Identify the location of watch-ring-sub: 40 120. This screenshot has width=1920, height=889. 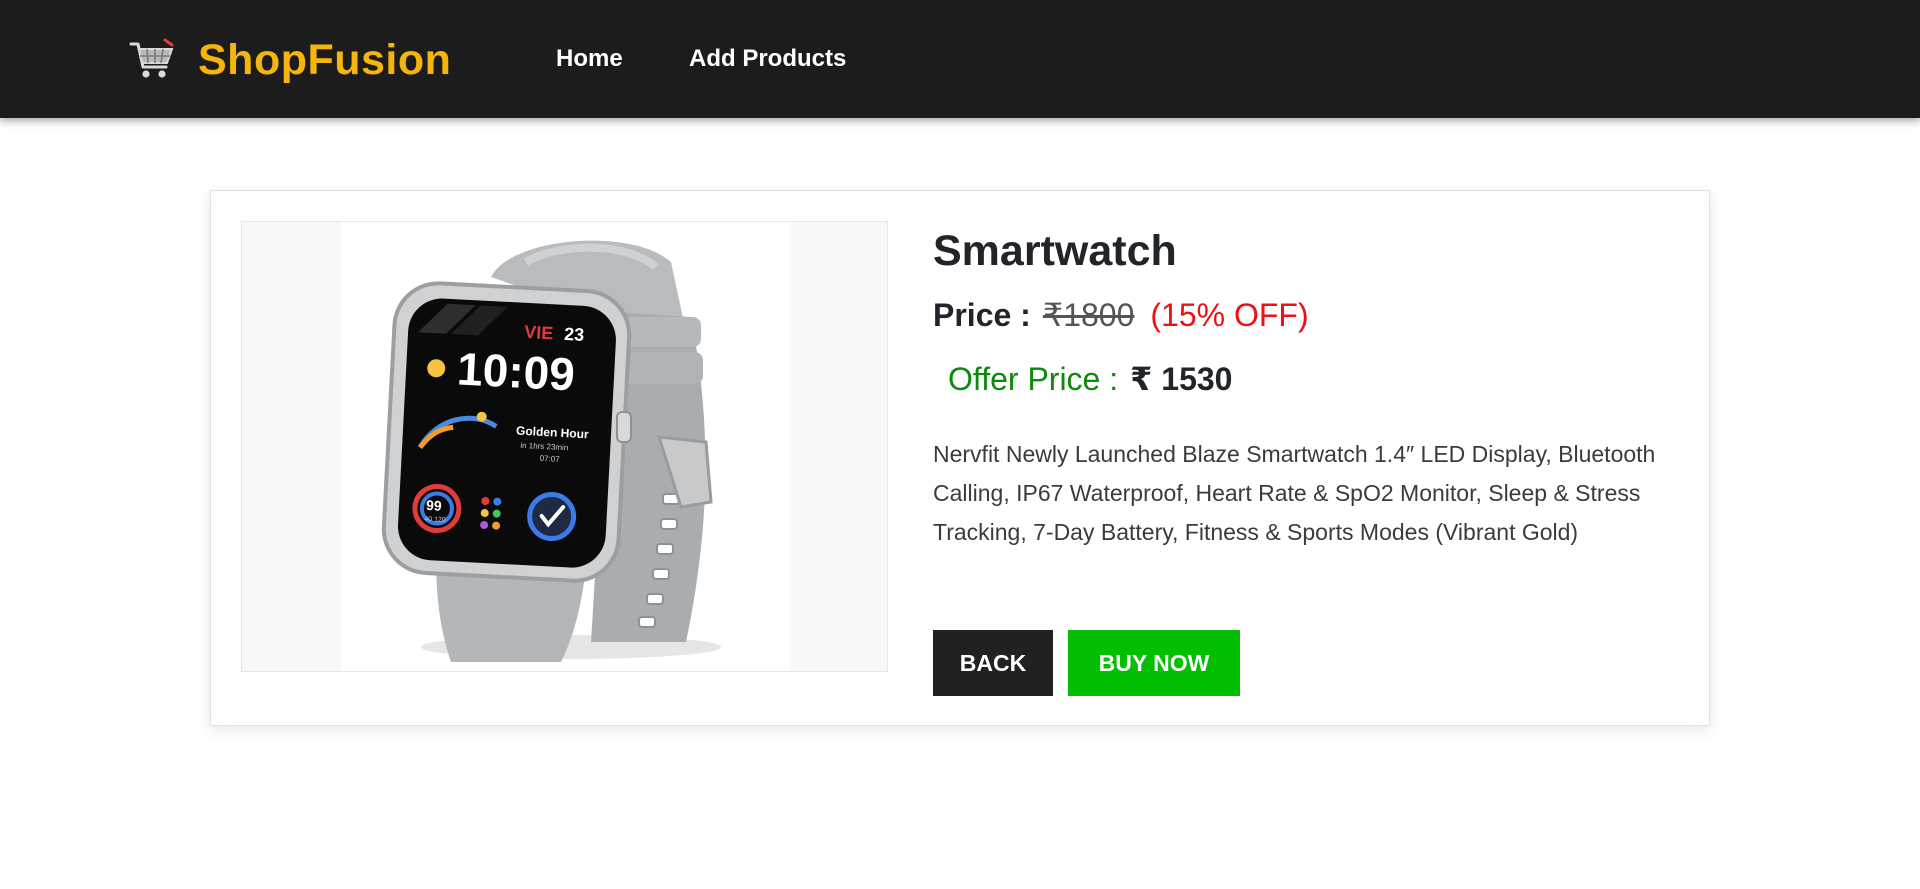
(435, 520).